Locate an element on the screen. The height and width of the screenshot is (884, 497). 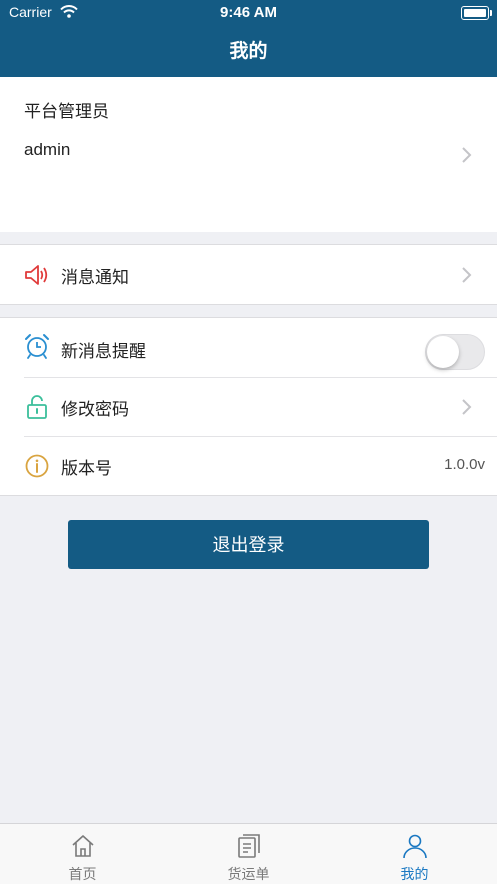
tab-bar: 首页 货运单 我的 is located at coordinates (248, 853).